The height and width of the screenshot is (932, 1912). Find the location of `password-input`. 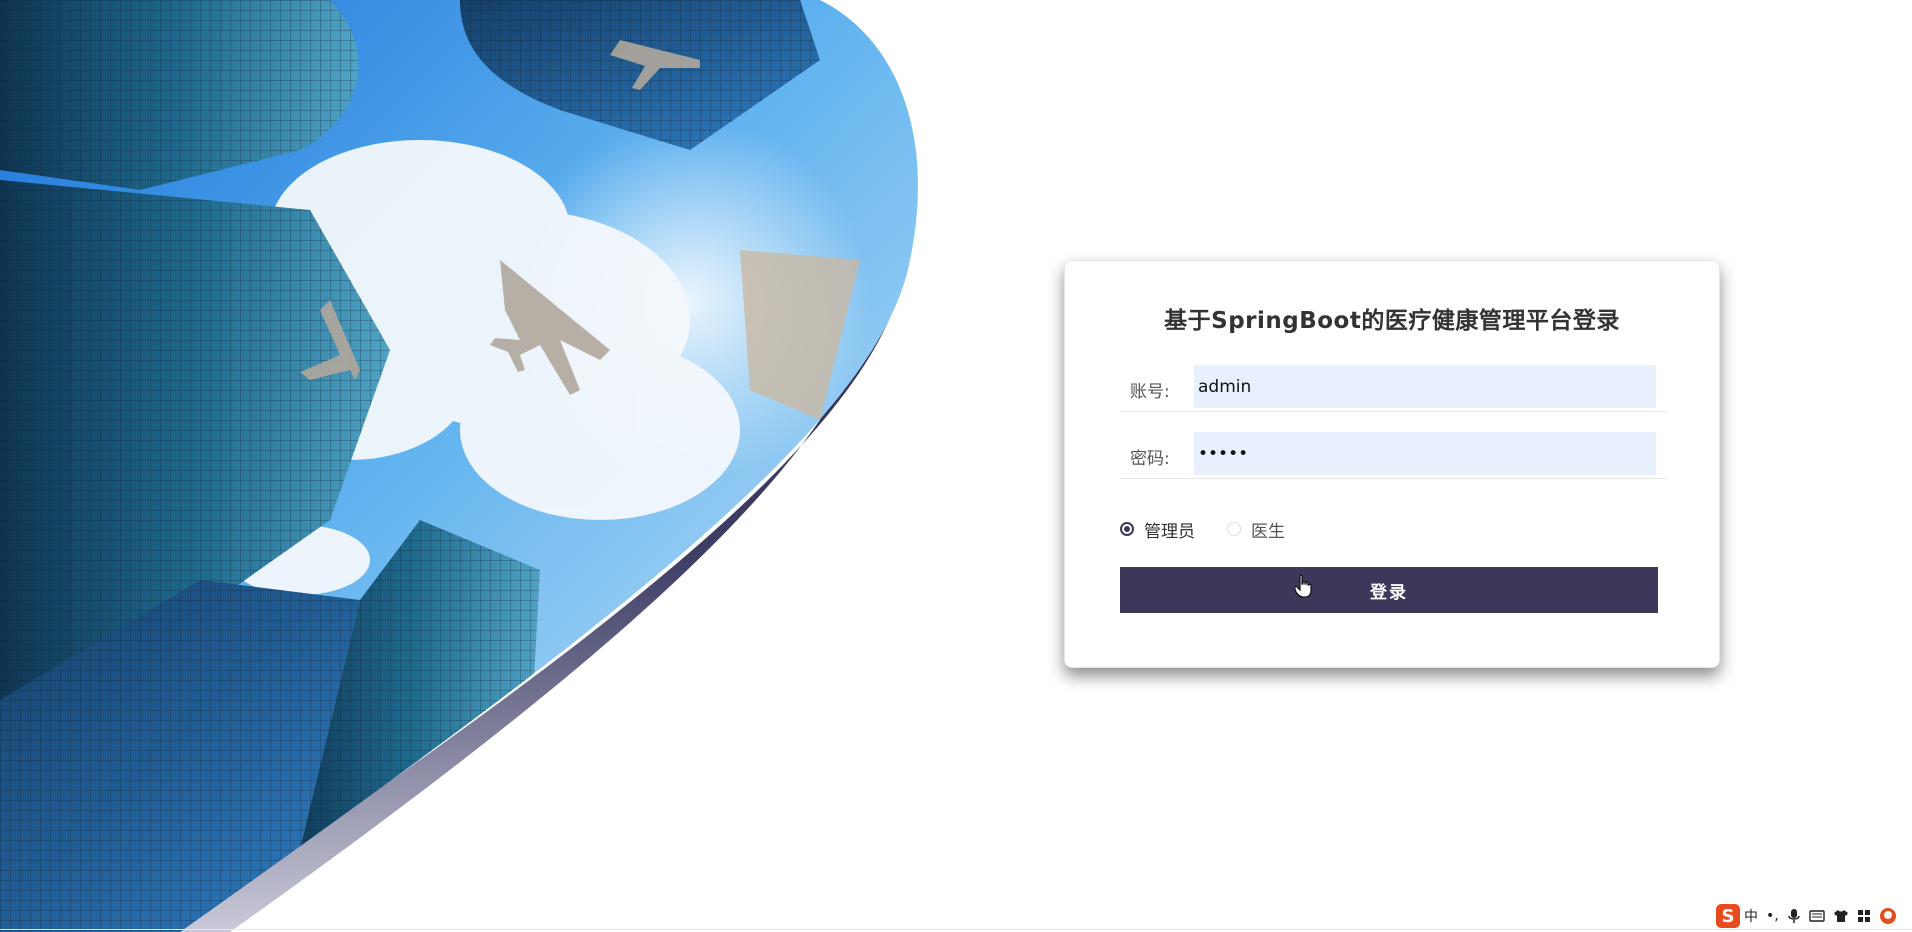

password-input is located at coordinates (1425, 453).